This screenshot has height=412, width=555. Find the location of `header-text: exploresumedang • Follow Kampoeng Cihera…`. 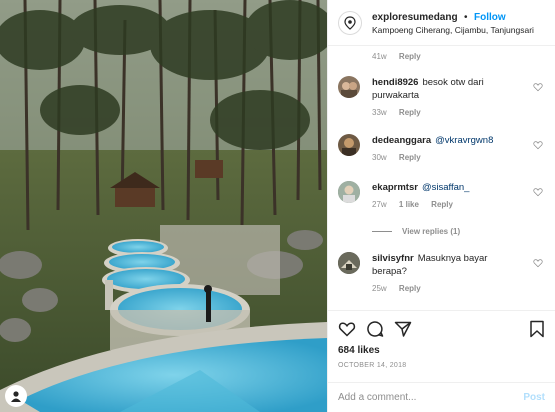

header-text: exploresumedang • Follow Kampoeng Cihera… is located at coordinates (453, 23).